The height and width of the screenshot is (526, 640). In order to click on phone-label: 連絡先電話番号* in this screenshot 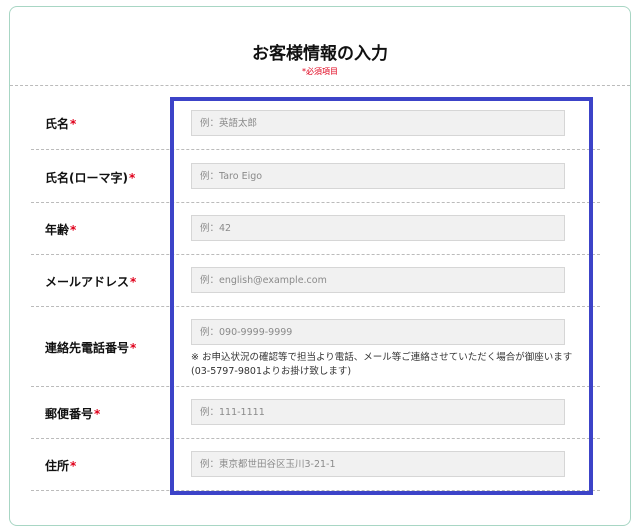, I will do `click(91, 348)`.